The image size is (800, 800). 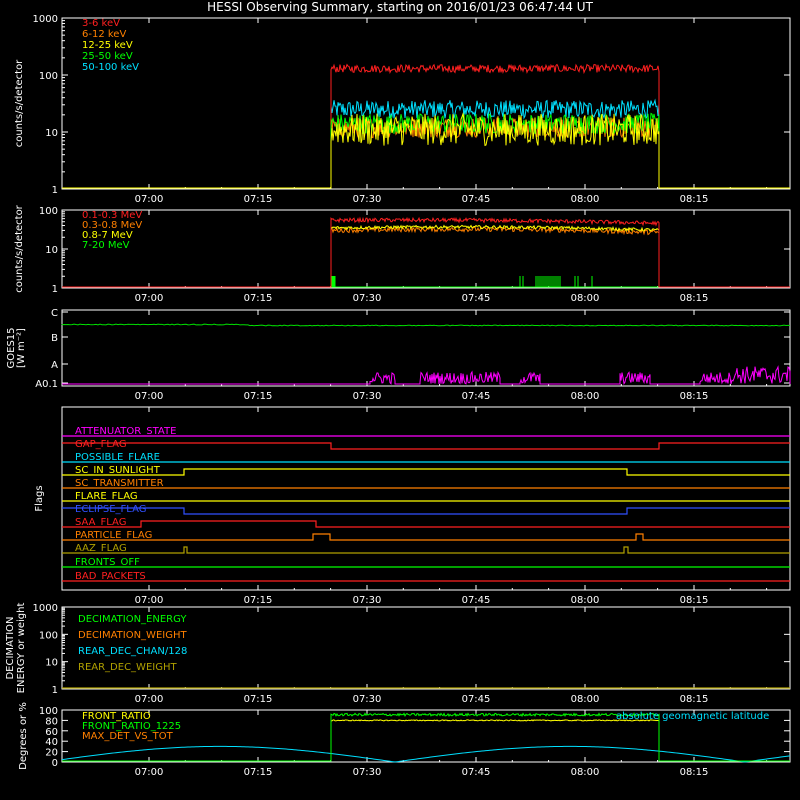 What do you see at coordinates (476, 699) in the screenshot?
I see `decimation-xtick-label: 07:45` at bounding box center [476, 699].